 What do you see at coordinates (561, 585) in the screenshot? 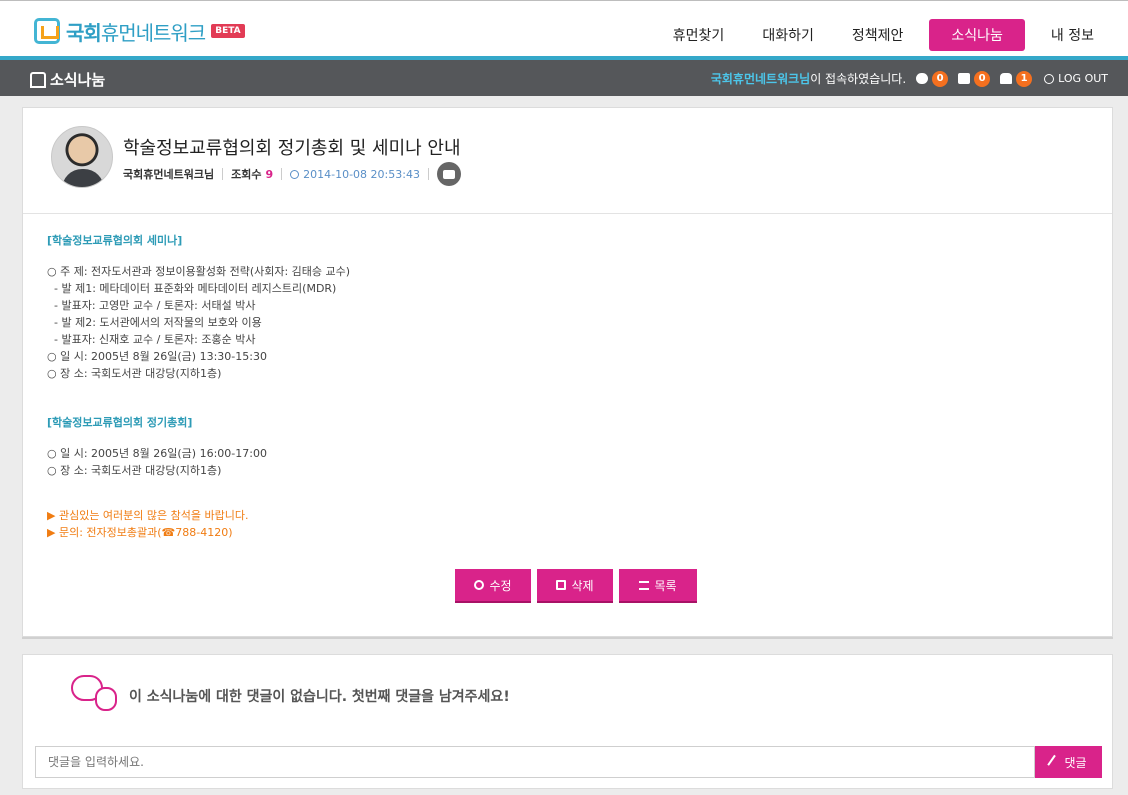
I see `trash-icon` at bounding box center [561, 585].